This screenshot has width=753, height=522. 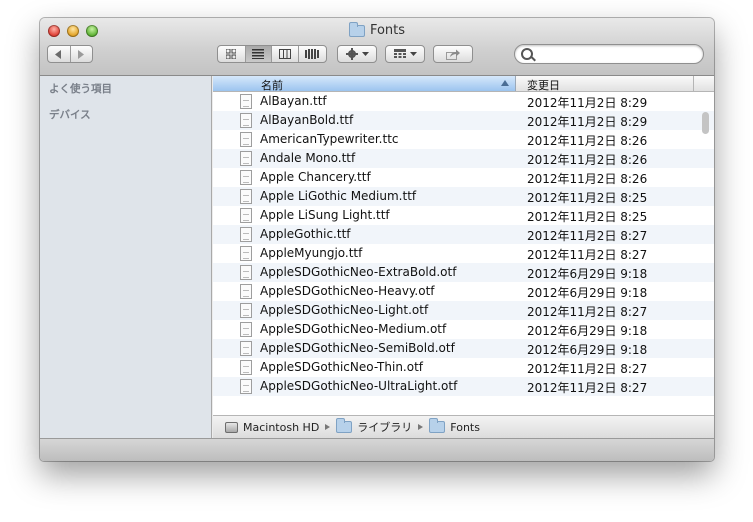 I want to click on chevron-right-icon, so click(x=81, y=54).